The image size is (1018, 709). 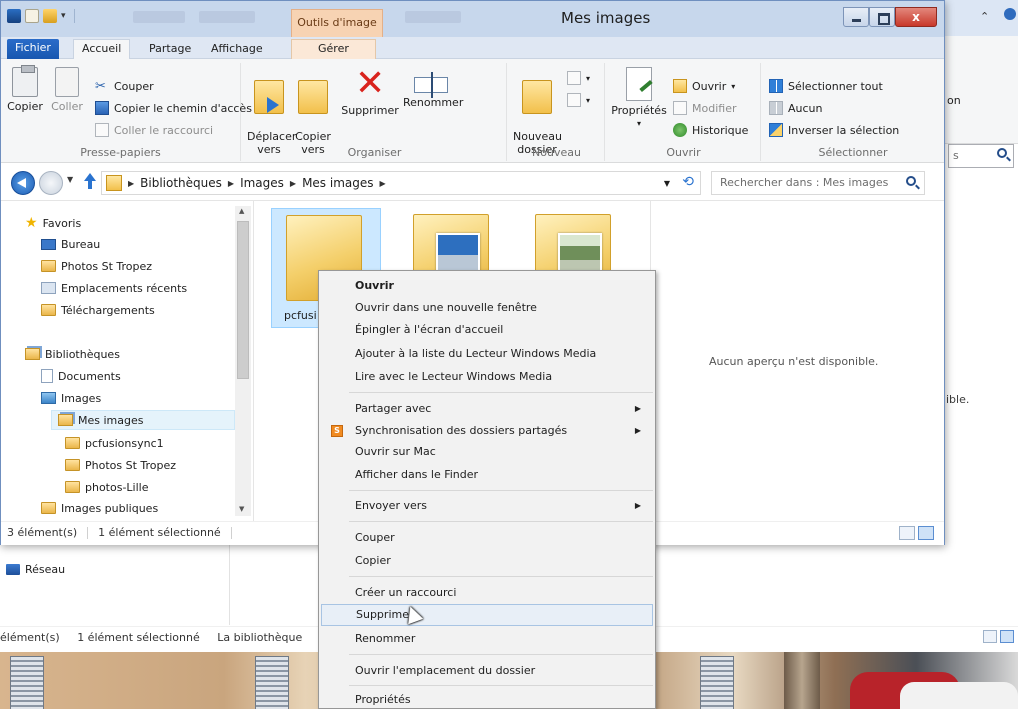 What do you see at coordinates (25, 89) in the screenshot?
I see `copy-button: Copier` at bounding box center [25, 89].